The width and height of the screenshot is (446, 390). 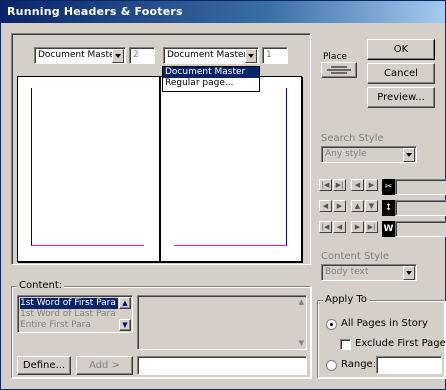 What do you see at coordinates (384, 323) in the screenshot?
I see `all-pages-label: All Pages in Story` at bounding box center [384, 323].